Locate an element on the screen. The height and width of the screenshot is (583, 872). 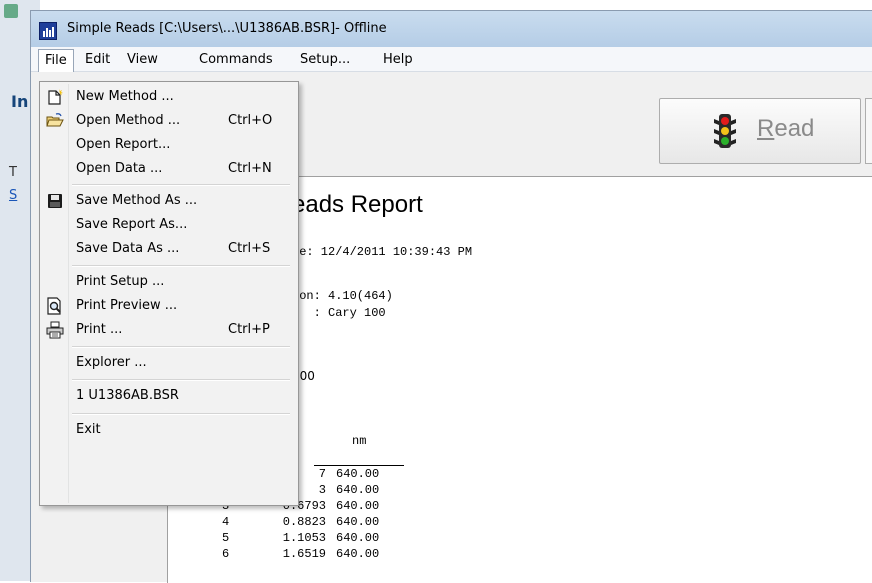
read-button-label: Read is located at coordinates (786, 128).